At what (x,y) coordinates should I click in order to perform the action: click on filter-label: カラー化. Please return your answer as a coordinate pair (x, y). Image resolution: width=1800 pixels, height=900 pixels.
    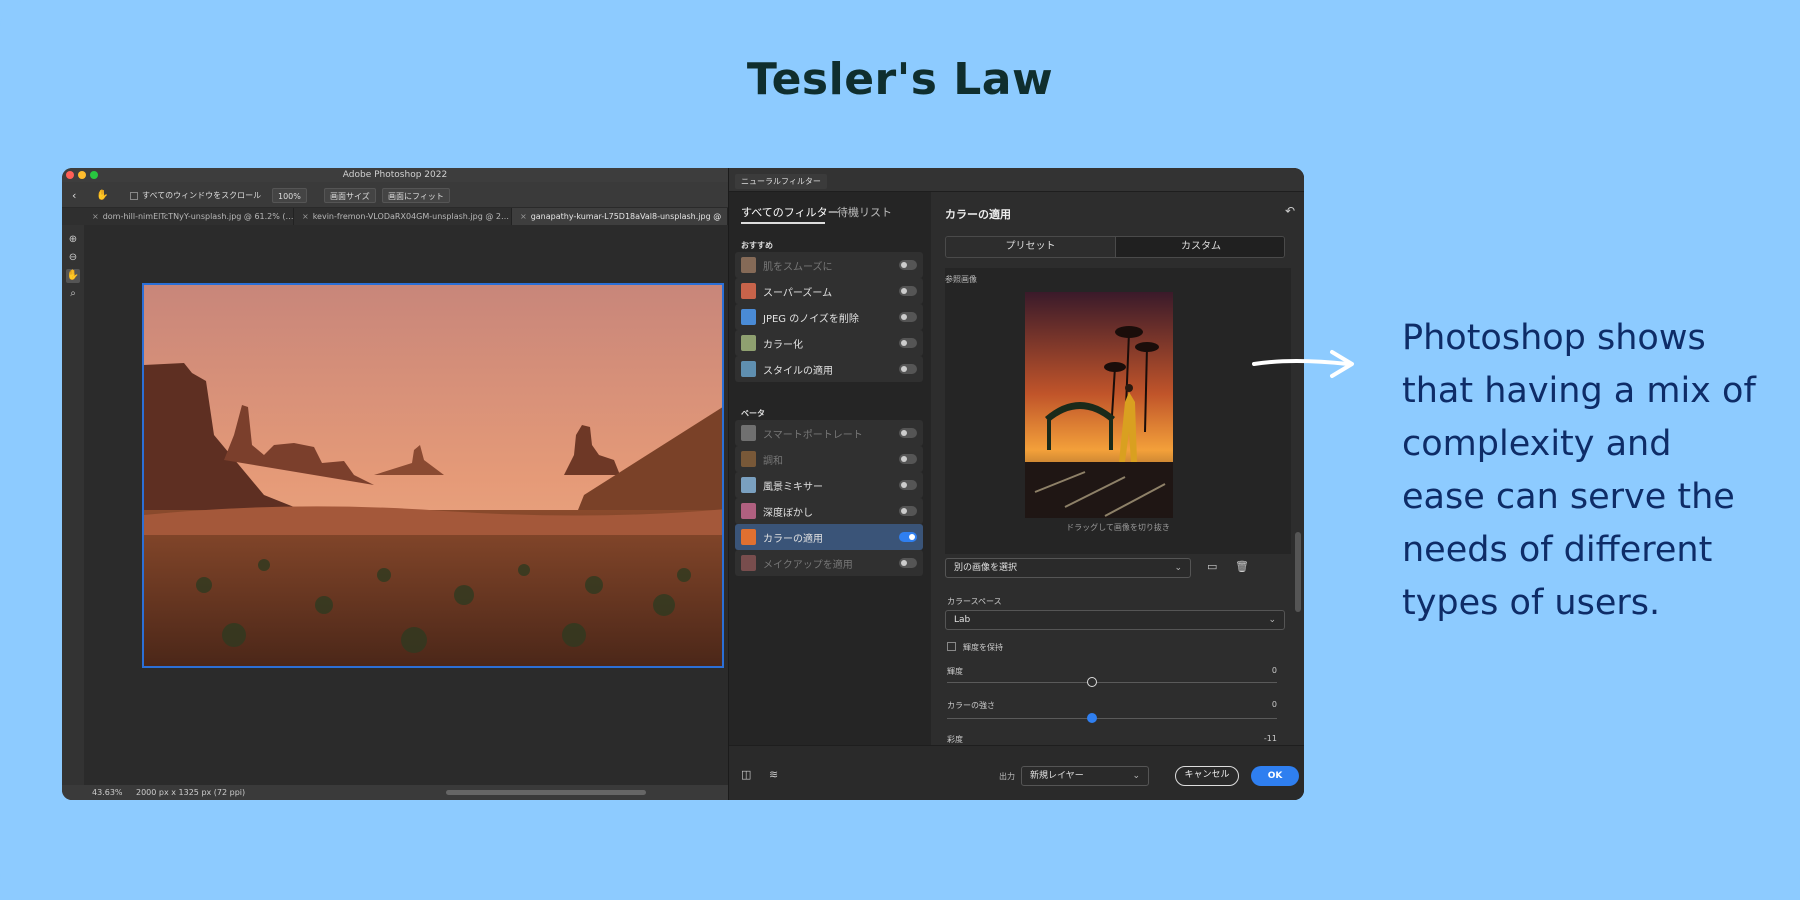
    Looking at the image, I should click on (783, 345).